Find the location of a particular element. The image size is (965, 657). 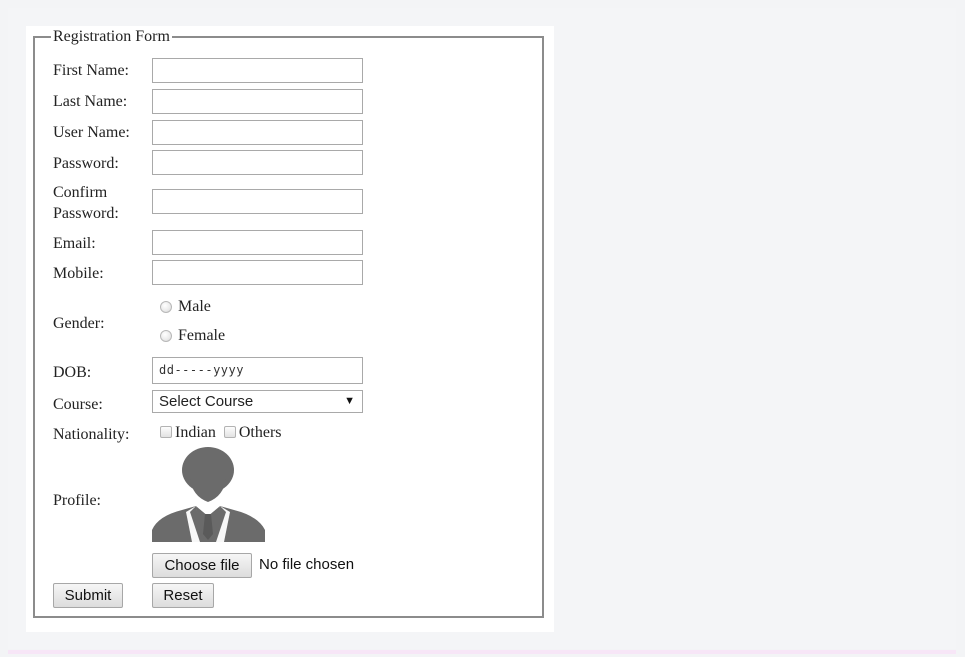

mobile-label: Mobile: is located at coordinates (78, 273).